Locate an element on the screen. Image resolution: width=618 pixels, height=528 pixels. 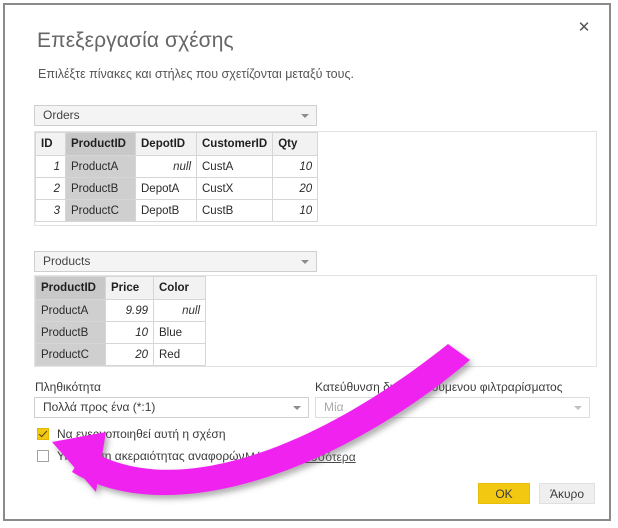
cell: Red is located at coordinates (179, 354).